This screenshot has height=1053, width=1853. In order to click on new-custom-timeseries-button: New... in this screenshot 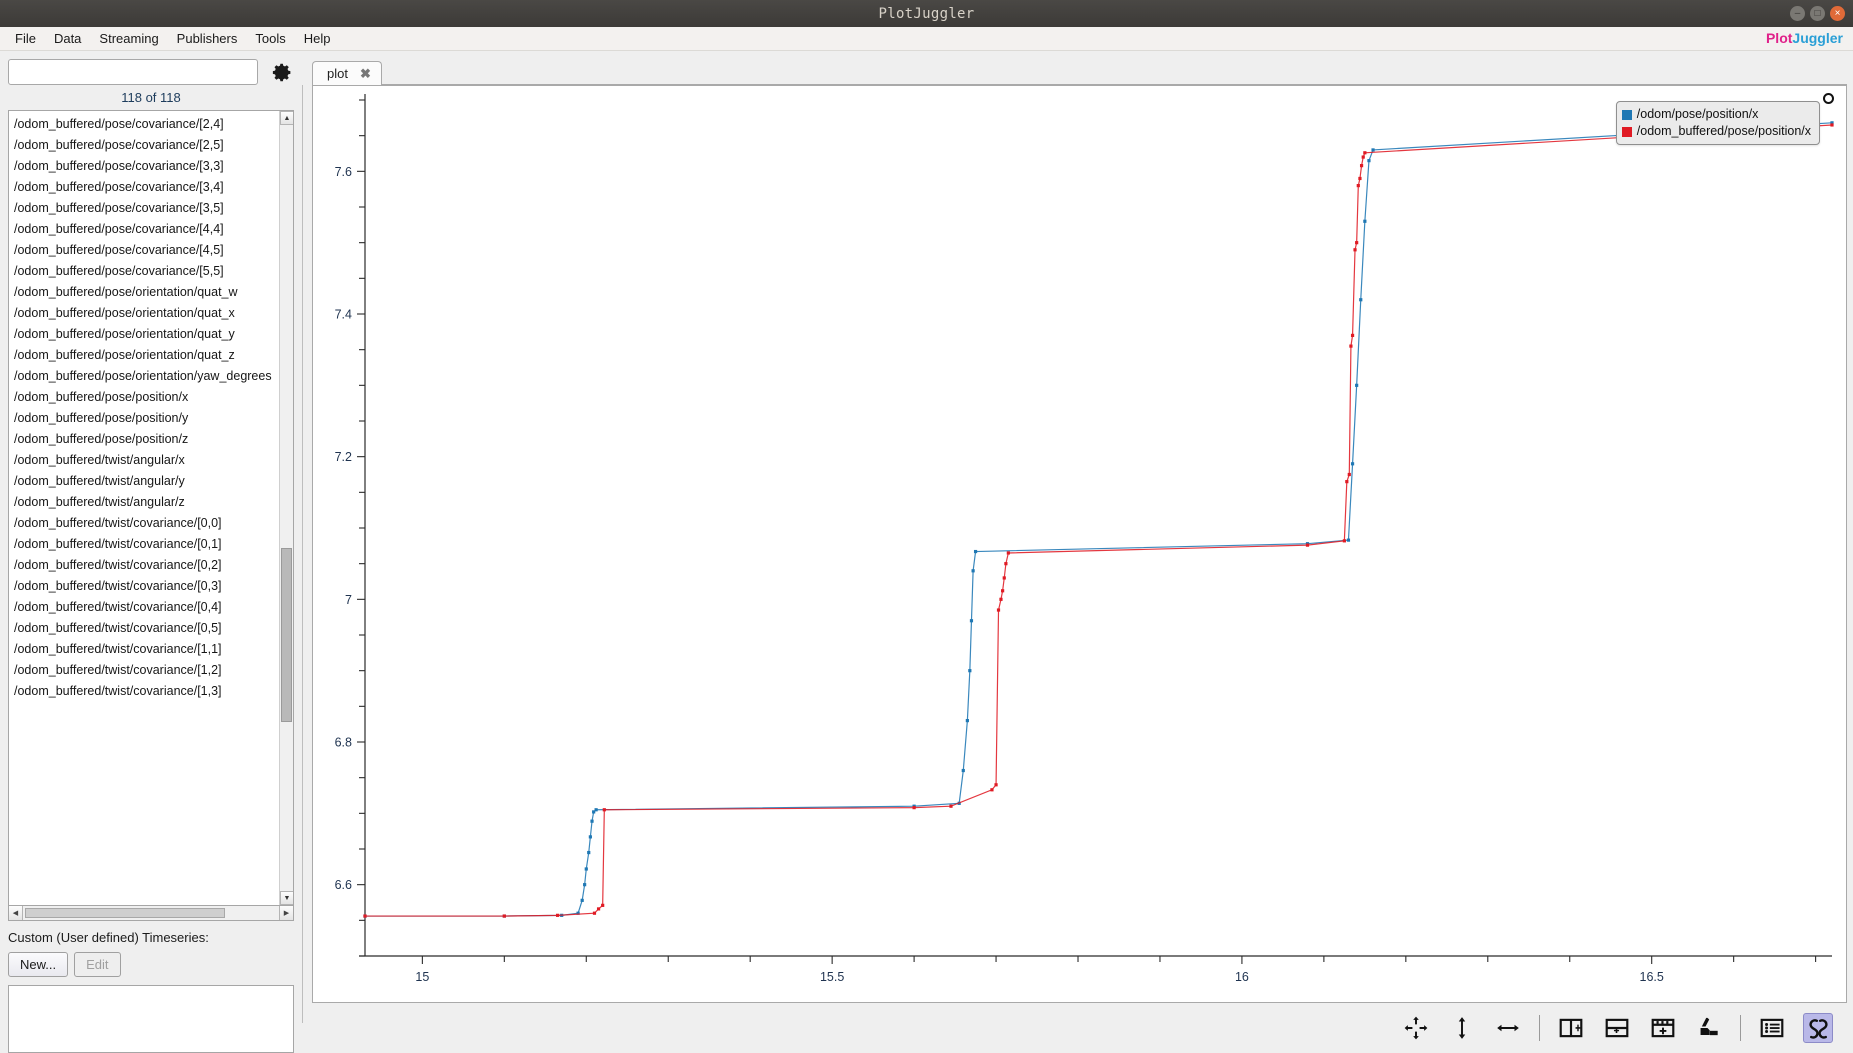, I will do `click(38, 964)`.